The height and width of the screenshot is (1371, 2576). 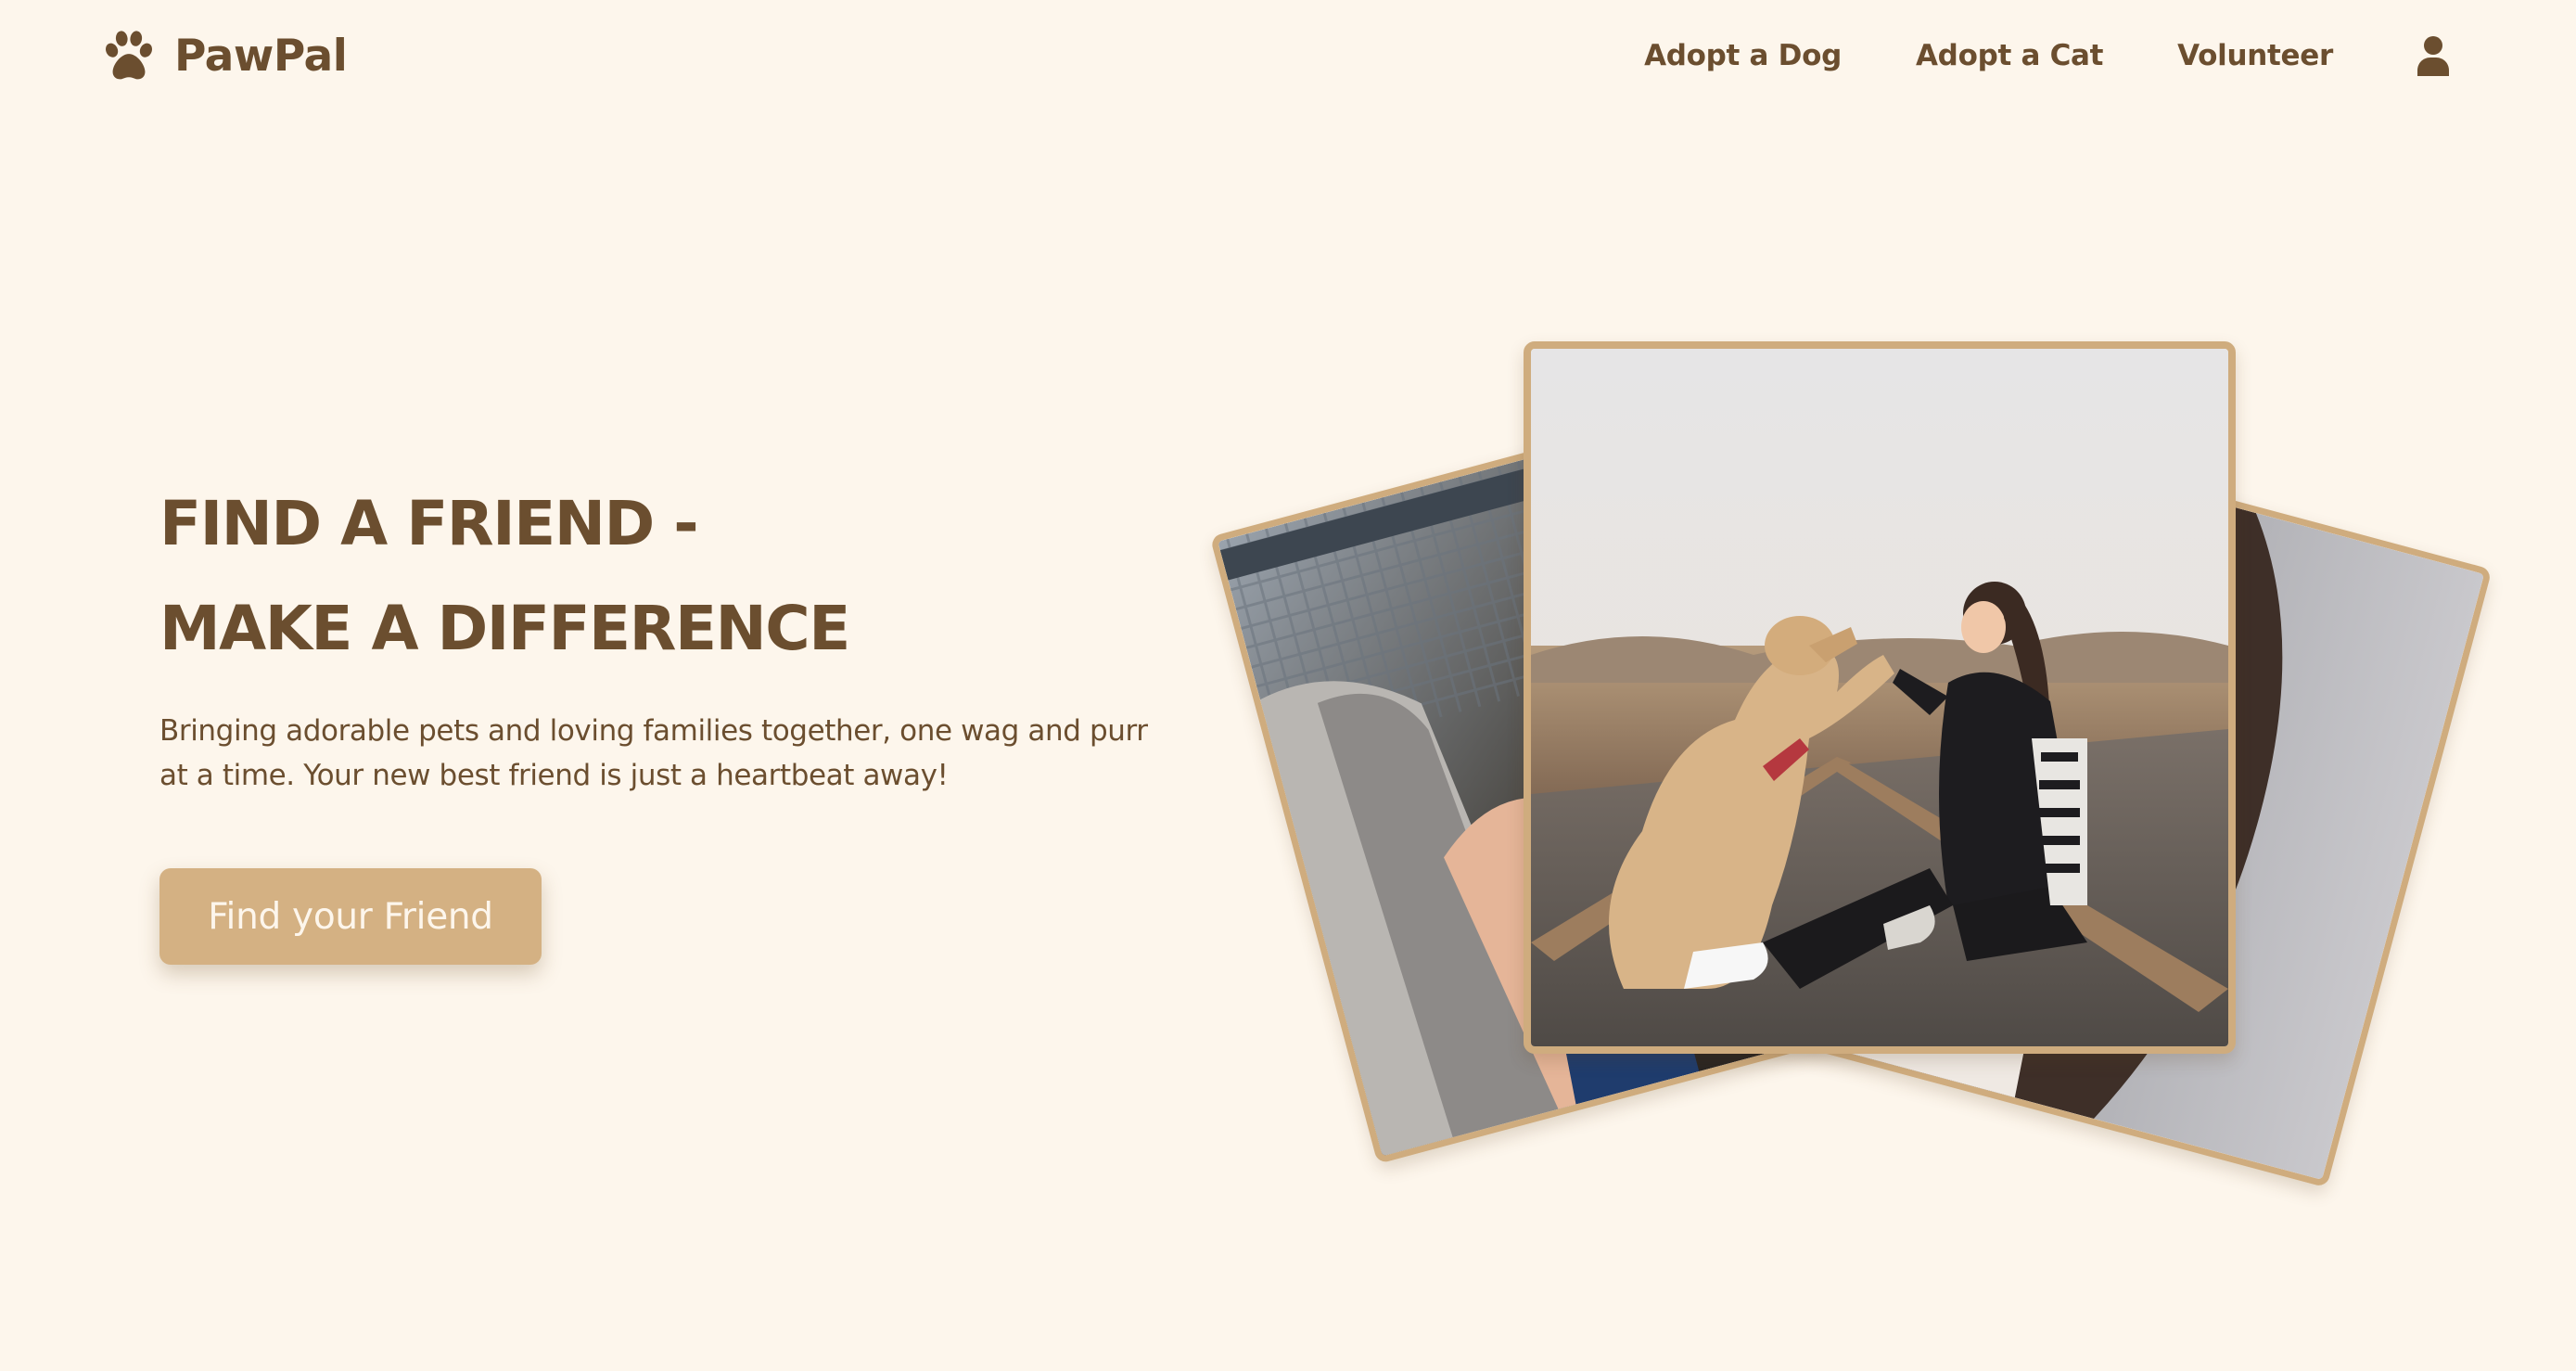 What do you see at coordinates (350, 917) in the screenshot?
I see `find-friend-button: Find your Friend` at bounding box center [350, 917].